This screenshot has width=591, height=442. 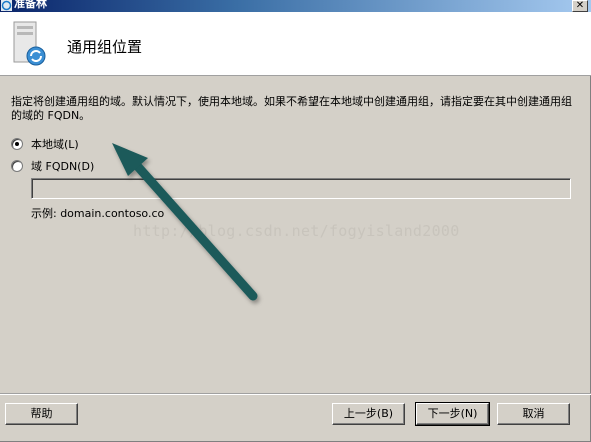 What do you see at coordinates (105, 47) in the screenshot?
I see `page-title: 通用组位置` at bounding box center [105, 47].